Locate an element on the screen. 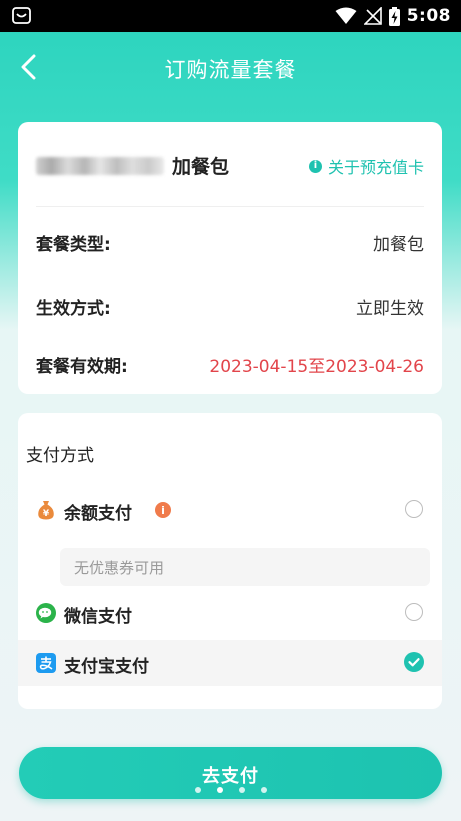  effective-mode-row: 生效方式: 立即生效 is located at coordinates (230, 305).